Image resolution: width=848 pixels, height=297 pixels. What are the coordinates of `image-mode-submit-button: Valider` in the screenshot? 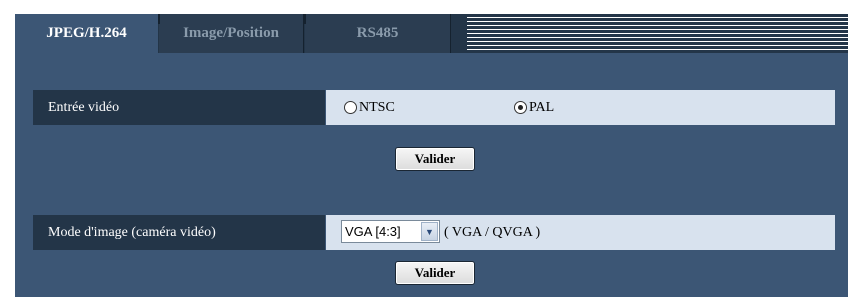 It's located at (435, 273).